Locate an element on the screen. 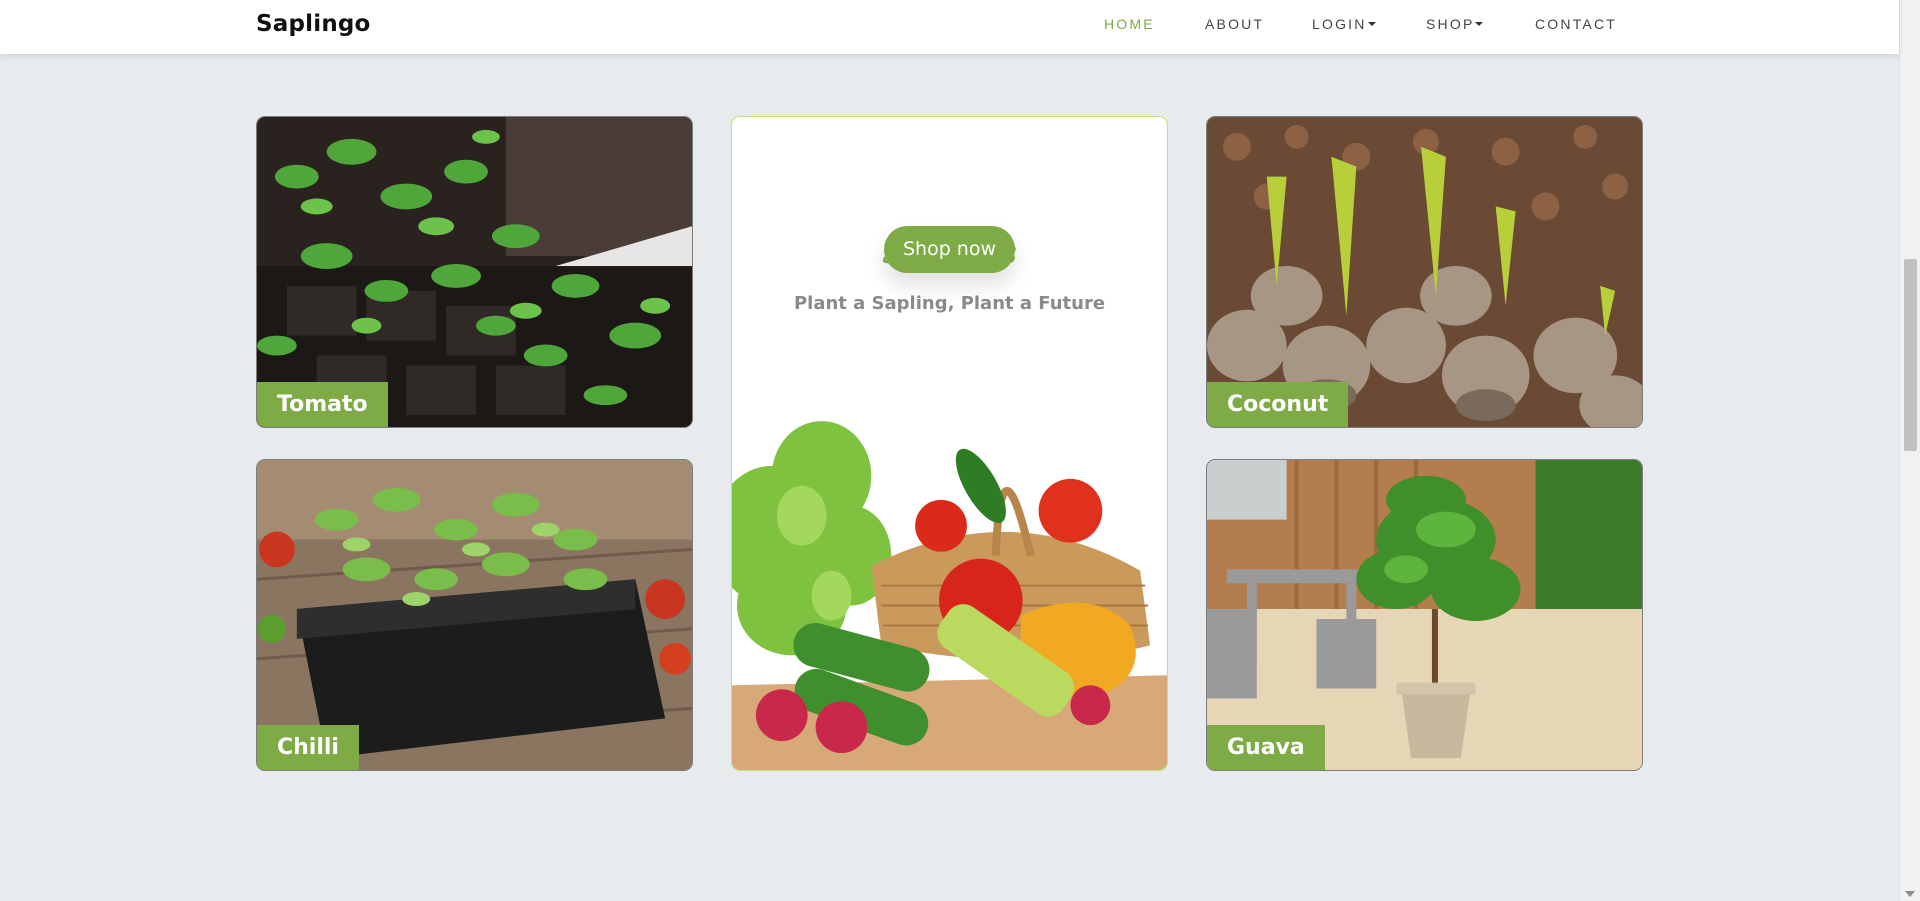 Image resolution: width=1920 pixels, height=901 pixels. nav-shop-label: SHOP is located at coordinates (1450, 24).